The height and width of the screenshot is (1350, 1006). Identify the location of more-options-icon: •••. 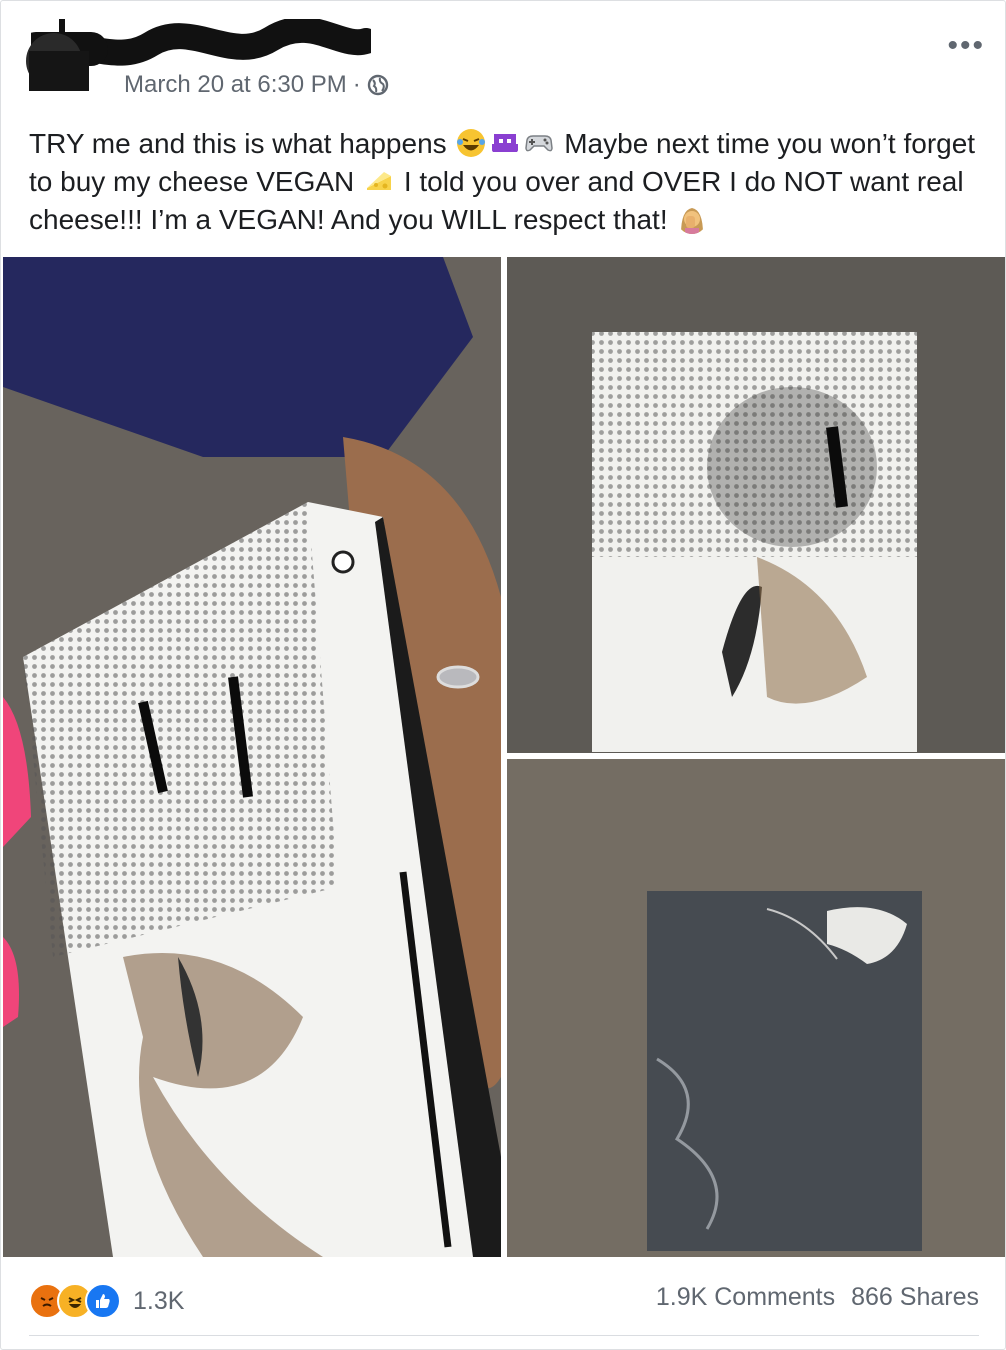
(966, 46).